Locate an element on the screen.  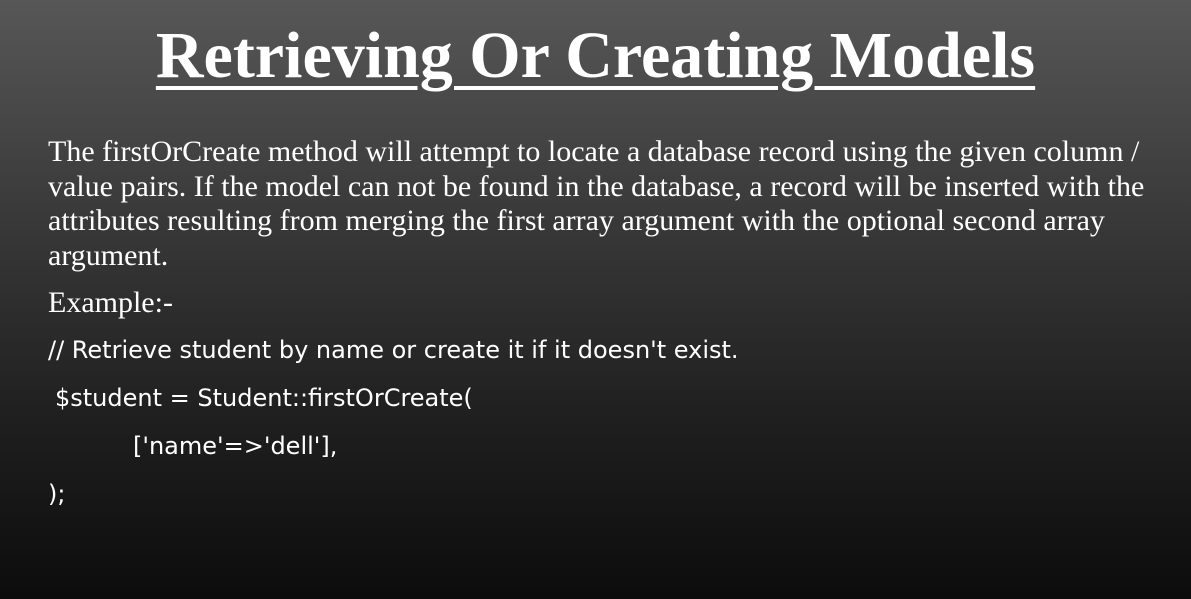
slide-title-text: Retrieving Or Creating Models is located at coordinates (595, 55).